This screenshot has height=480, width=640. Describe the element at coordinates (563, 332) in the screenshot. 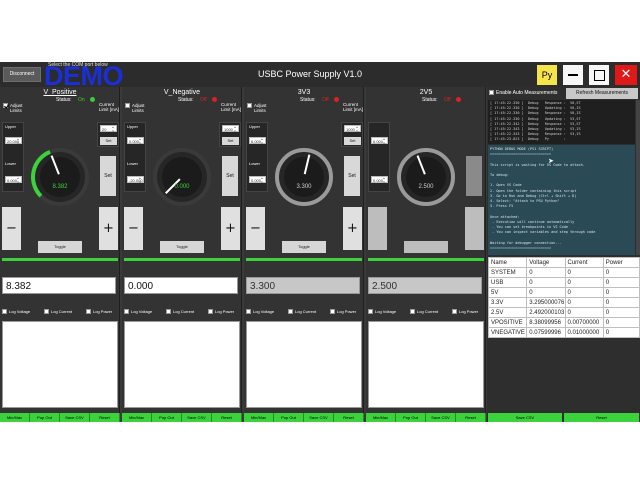

I see `table-row: VNEGATIVE 0.07599996 0.01000000 0` at that location.